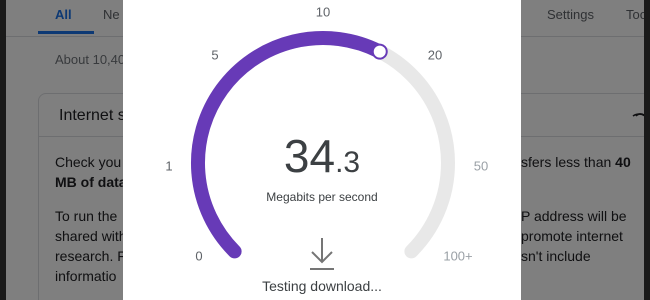 The height and width of the screenshot is (300, 650). What do you see at coordinates (92, 115) in the screenshot?
I see `card-title: Internet s` at bounding box center [92, 115].